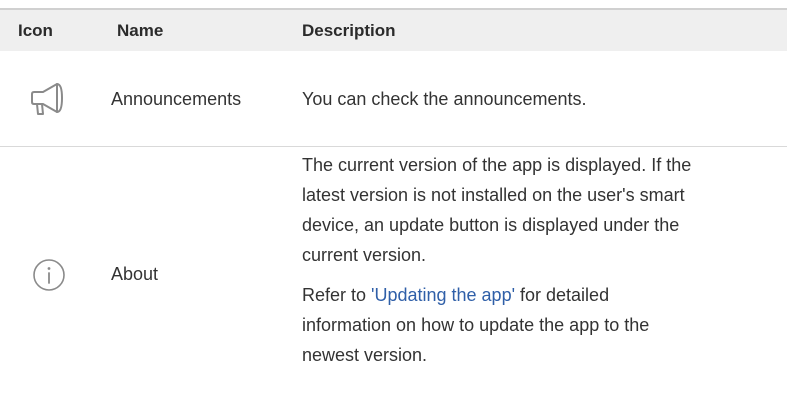  I want to click on megaphone-icon, so click(49, 99).